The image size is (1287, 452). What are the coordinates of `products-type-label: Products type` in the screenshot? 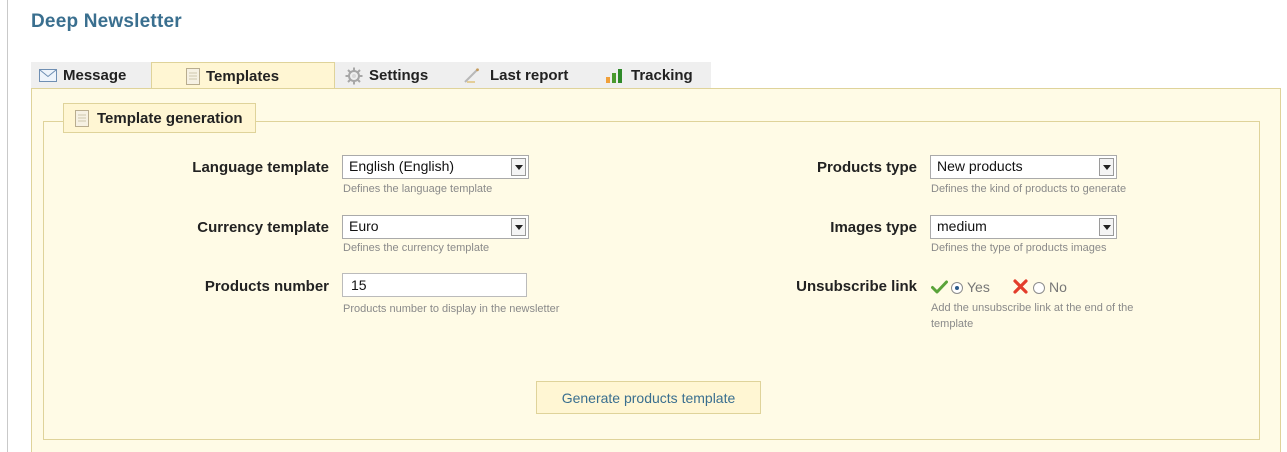 It's located at (866, 167).